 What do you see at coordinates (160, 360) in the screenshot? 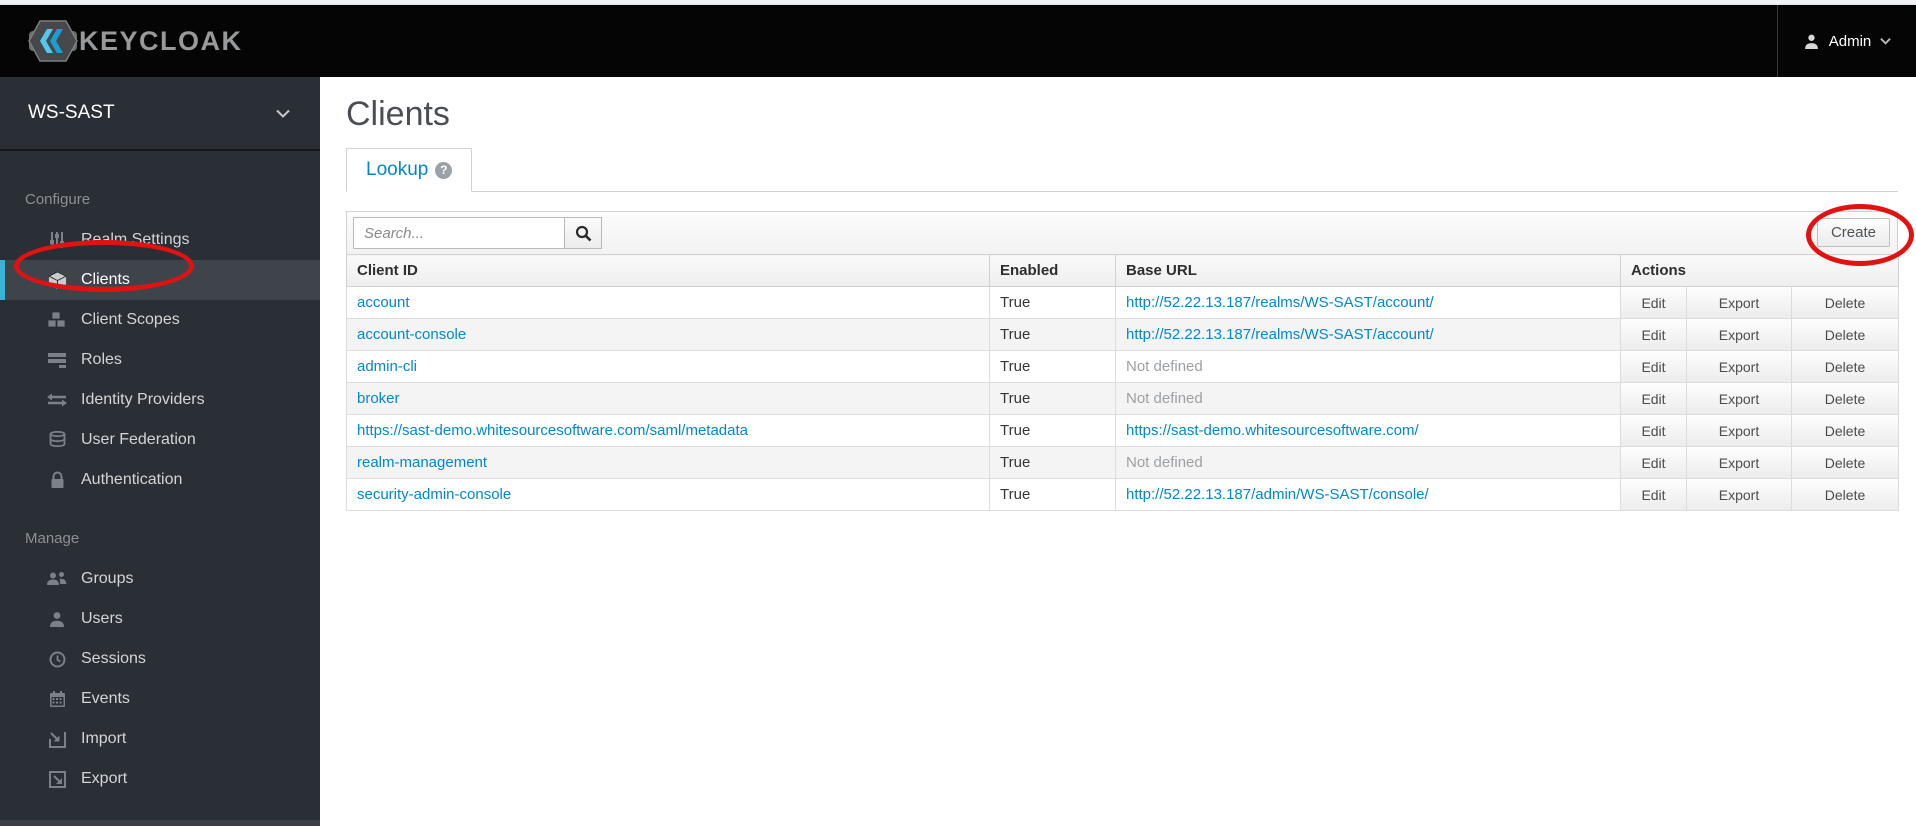
I see `sidebar-item-roles: Roles` at bounding box center [160, 360].